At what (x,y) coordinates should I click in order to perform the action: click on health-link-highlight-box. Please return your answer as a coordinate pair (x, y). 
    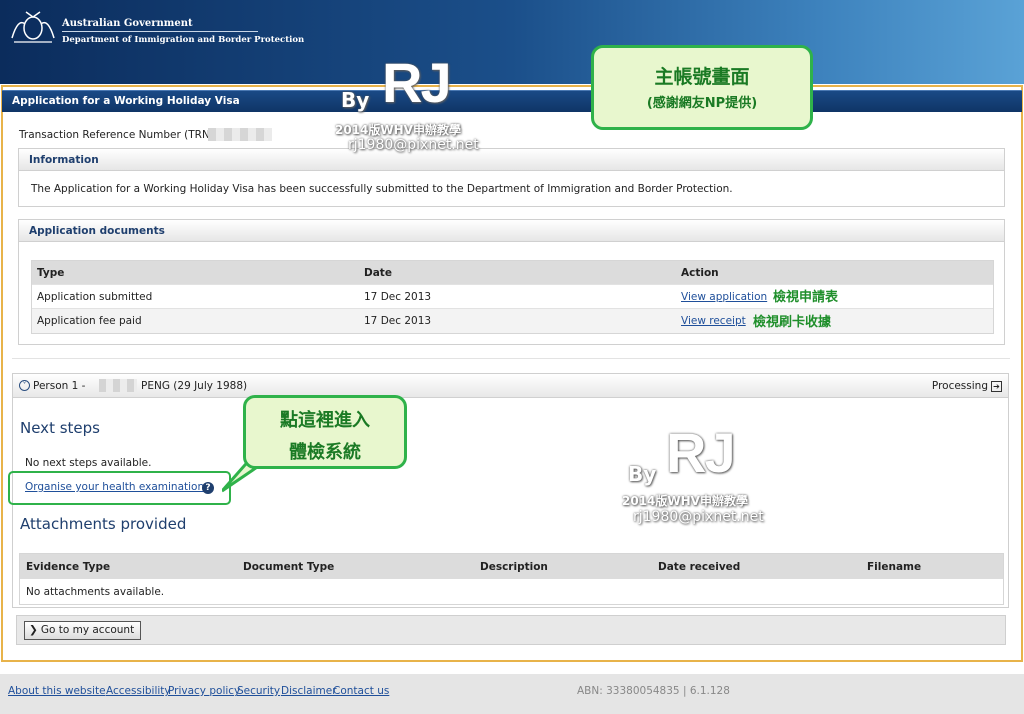
    Looking at the image, I should click on (119, 488).